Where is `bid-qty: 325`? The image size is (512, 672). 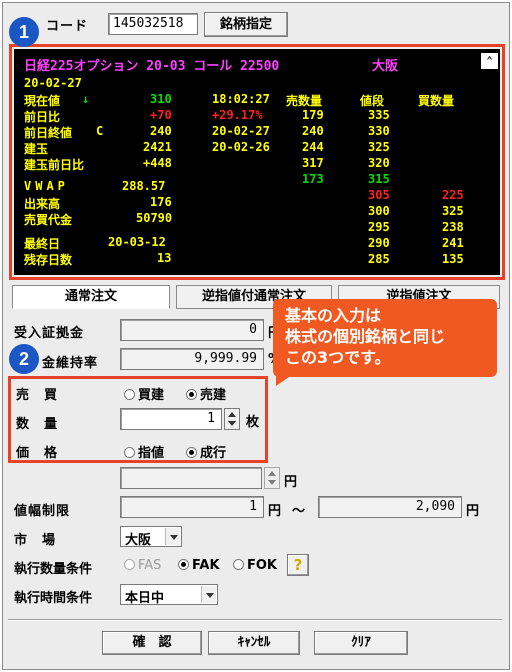
bid-qty: 325 is located at coordinates (453, 211).